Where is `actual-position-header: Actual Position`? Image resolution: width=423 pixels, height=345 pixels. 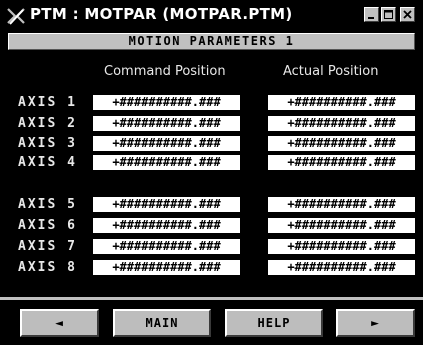 actual-position-header: Actual Position is located at coordinates (331, 71).